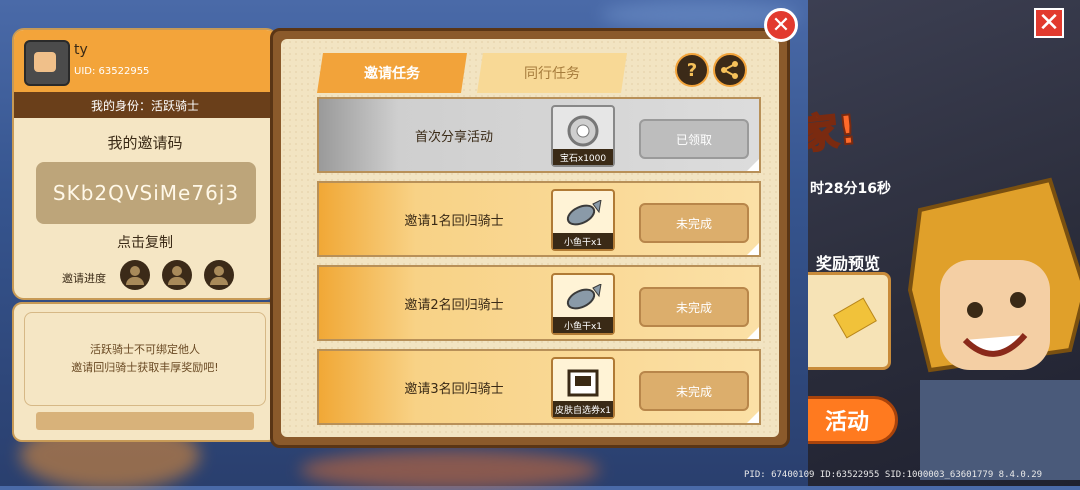 This screenshot has width=1080, height=490. What do you see at coordinates (47, 63) in the screenshot?
I see `avatar` at bounding box center [47, 63].